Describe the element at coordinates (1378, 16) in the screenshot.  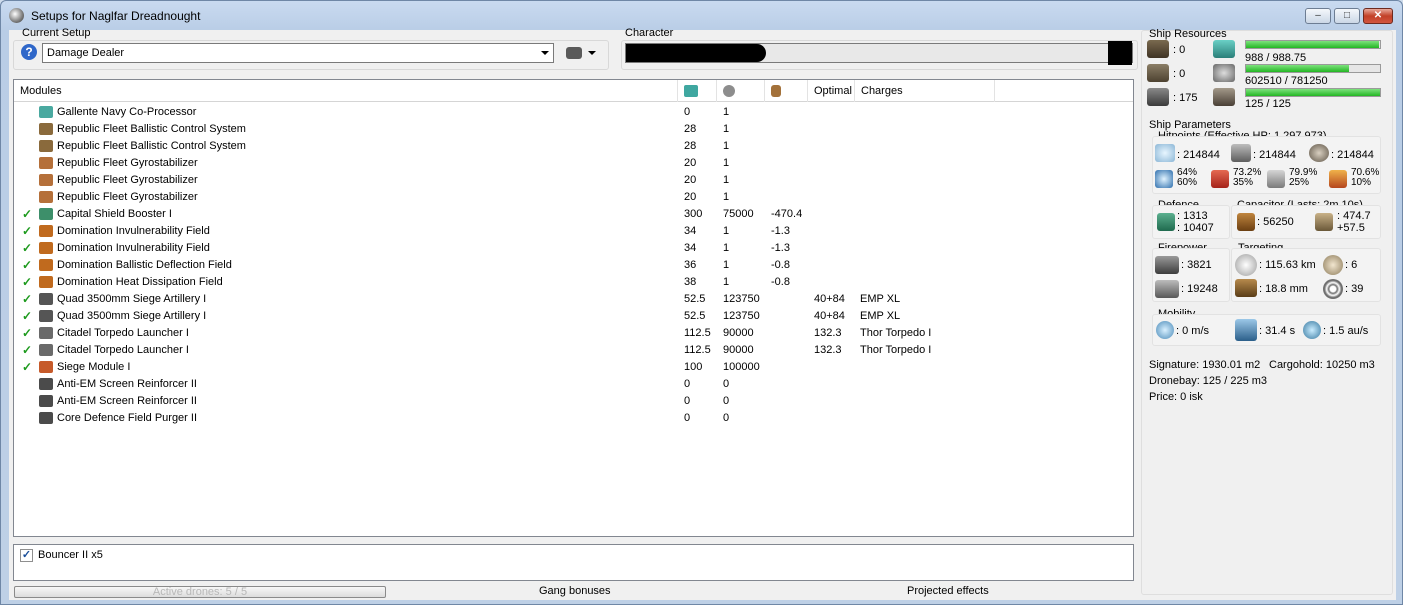
I see `close-button: ✕` at that location.